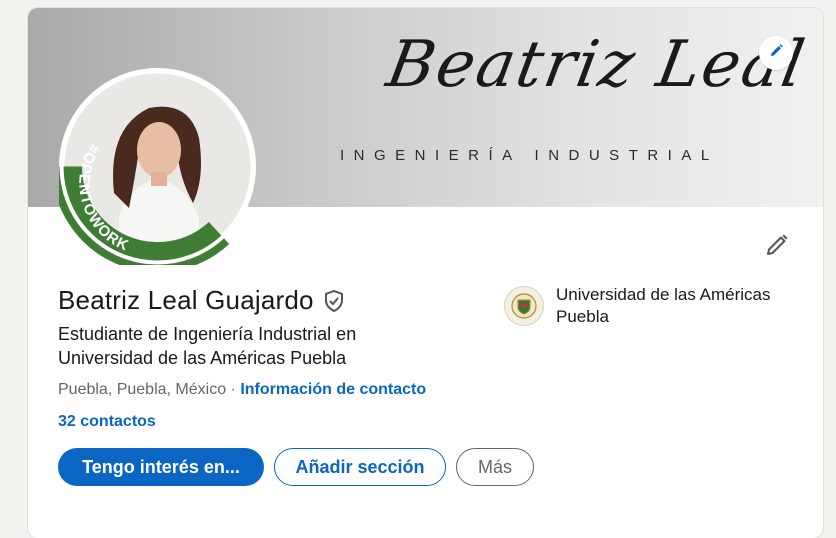  I want to click on school-name: Universidad de las Américas Puebla, so click(663, 305).